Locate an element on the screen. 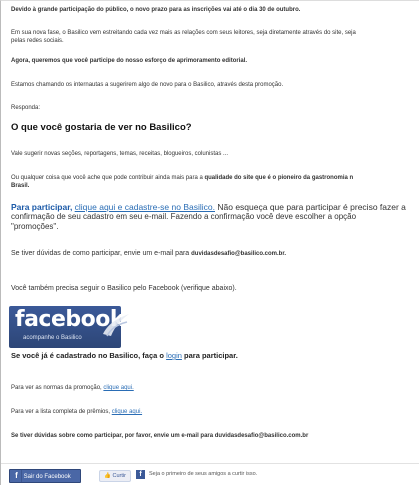 The image size is (419, 485). facebook-f-icon: f is located at coordinates (17, 476).